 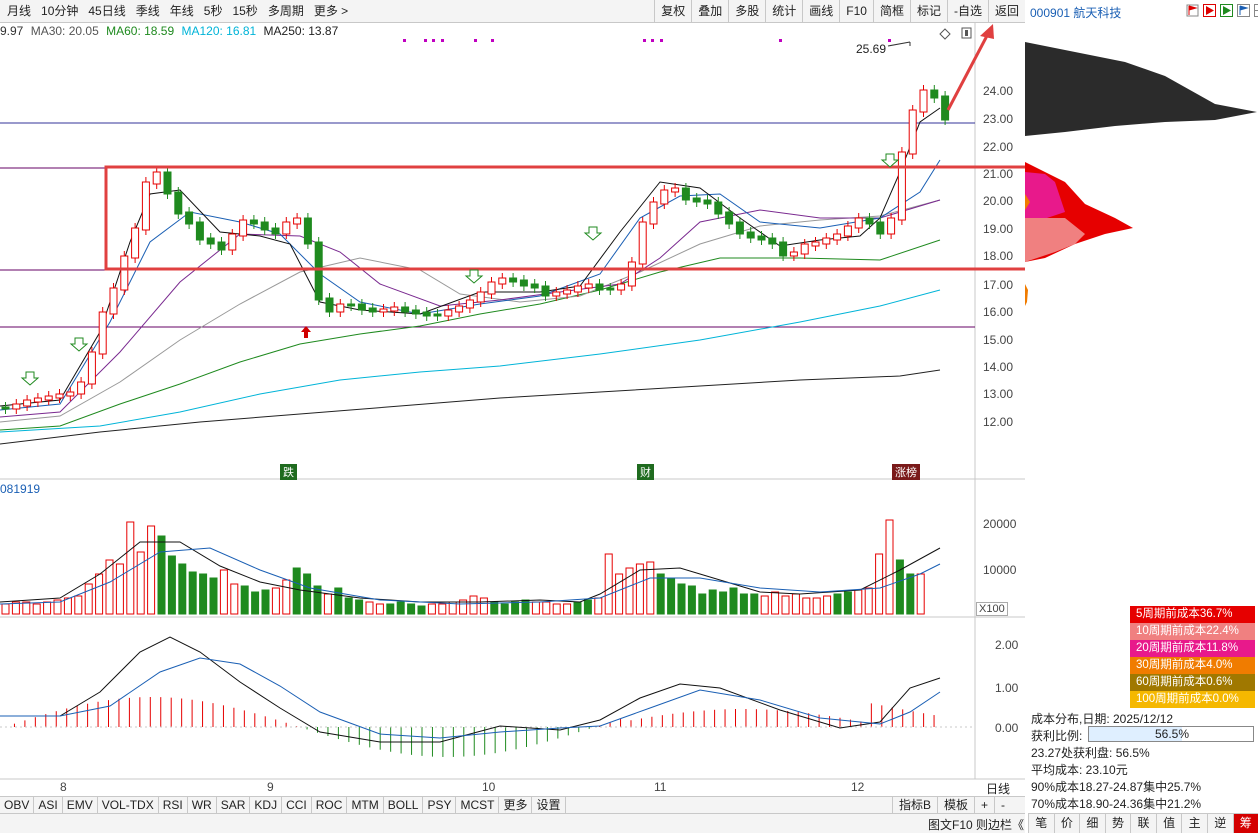 I want to click on right-tab-7: 逆, so click(x=1220, y=823).